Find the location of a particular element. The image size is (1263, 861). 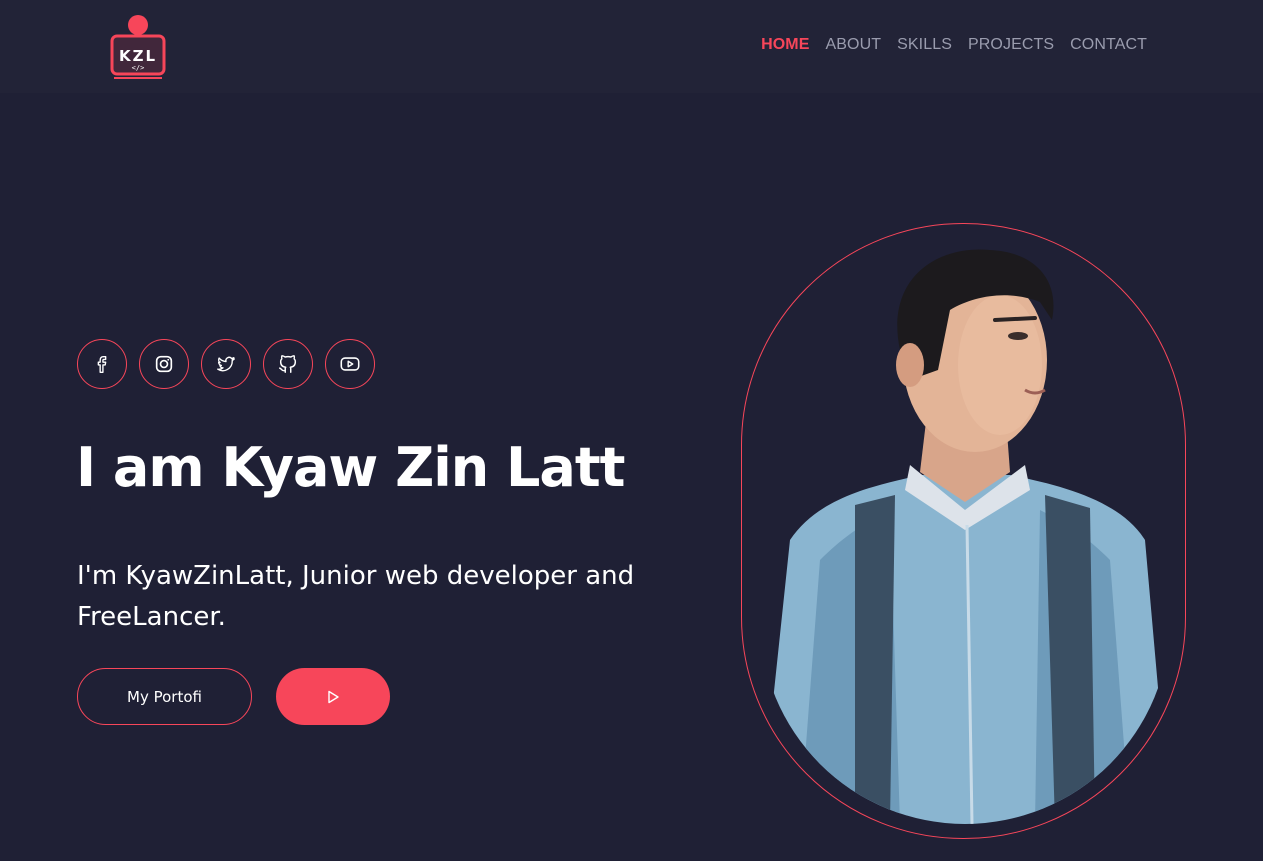

facebook-icon is located at coordinates (102, 364).